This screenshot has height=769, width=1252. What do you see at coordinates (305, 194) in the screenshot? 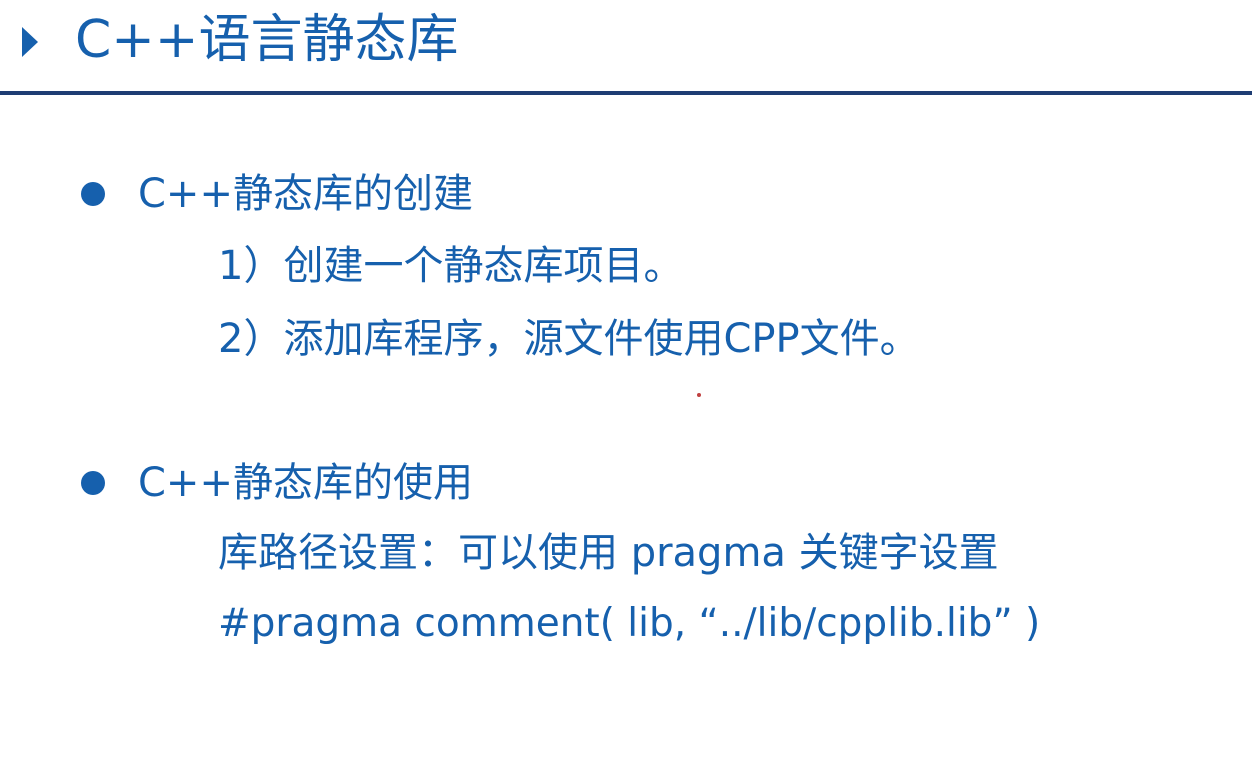
I see `section-heading-create: C++静态库的创建` at bounding box center [305, 194].